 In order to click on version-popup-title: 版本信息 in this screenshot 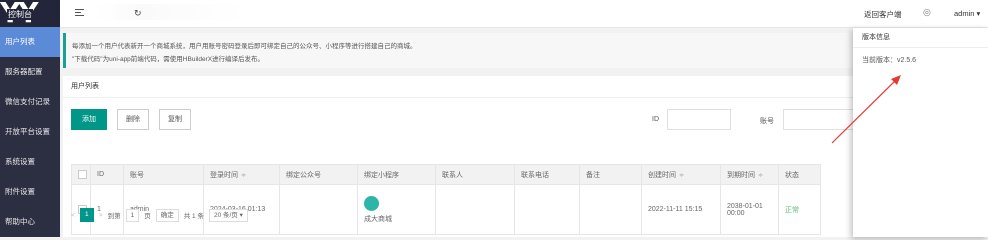, I will do `click(920, 38)`.